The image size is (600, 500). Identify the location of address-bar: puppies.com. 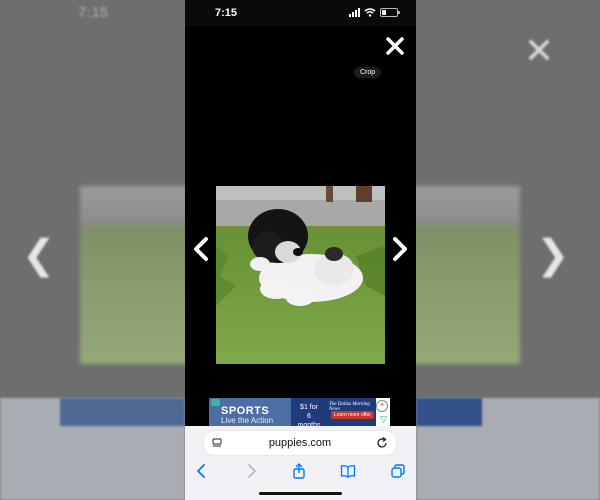
(300, 443).